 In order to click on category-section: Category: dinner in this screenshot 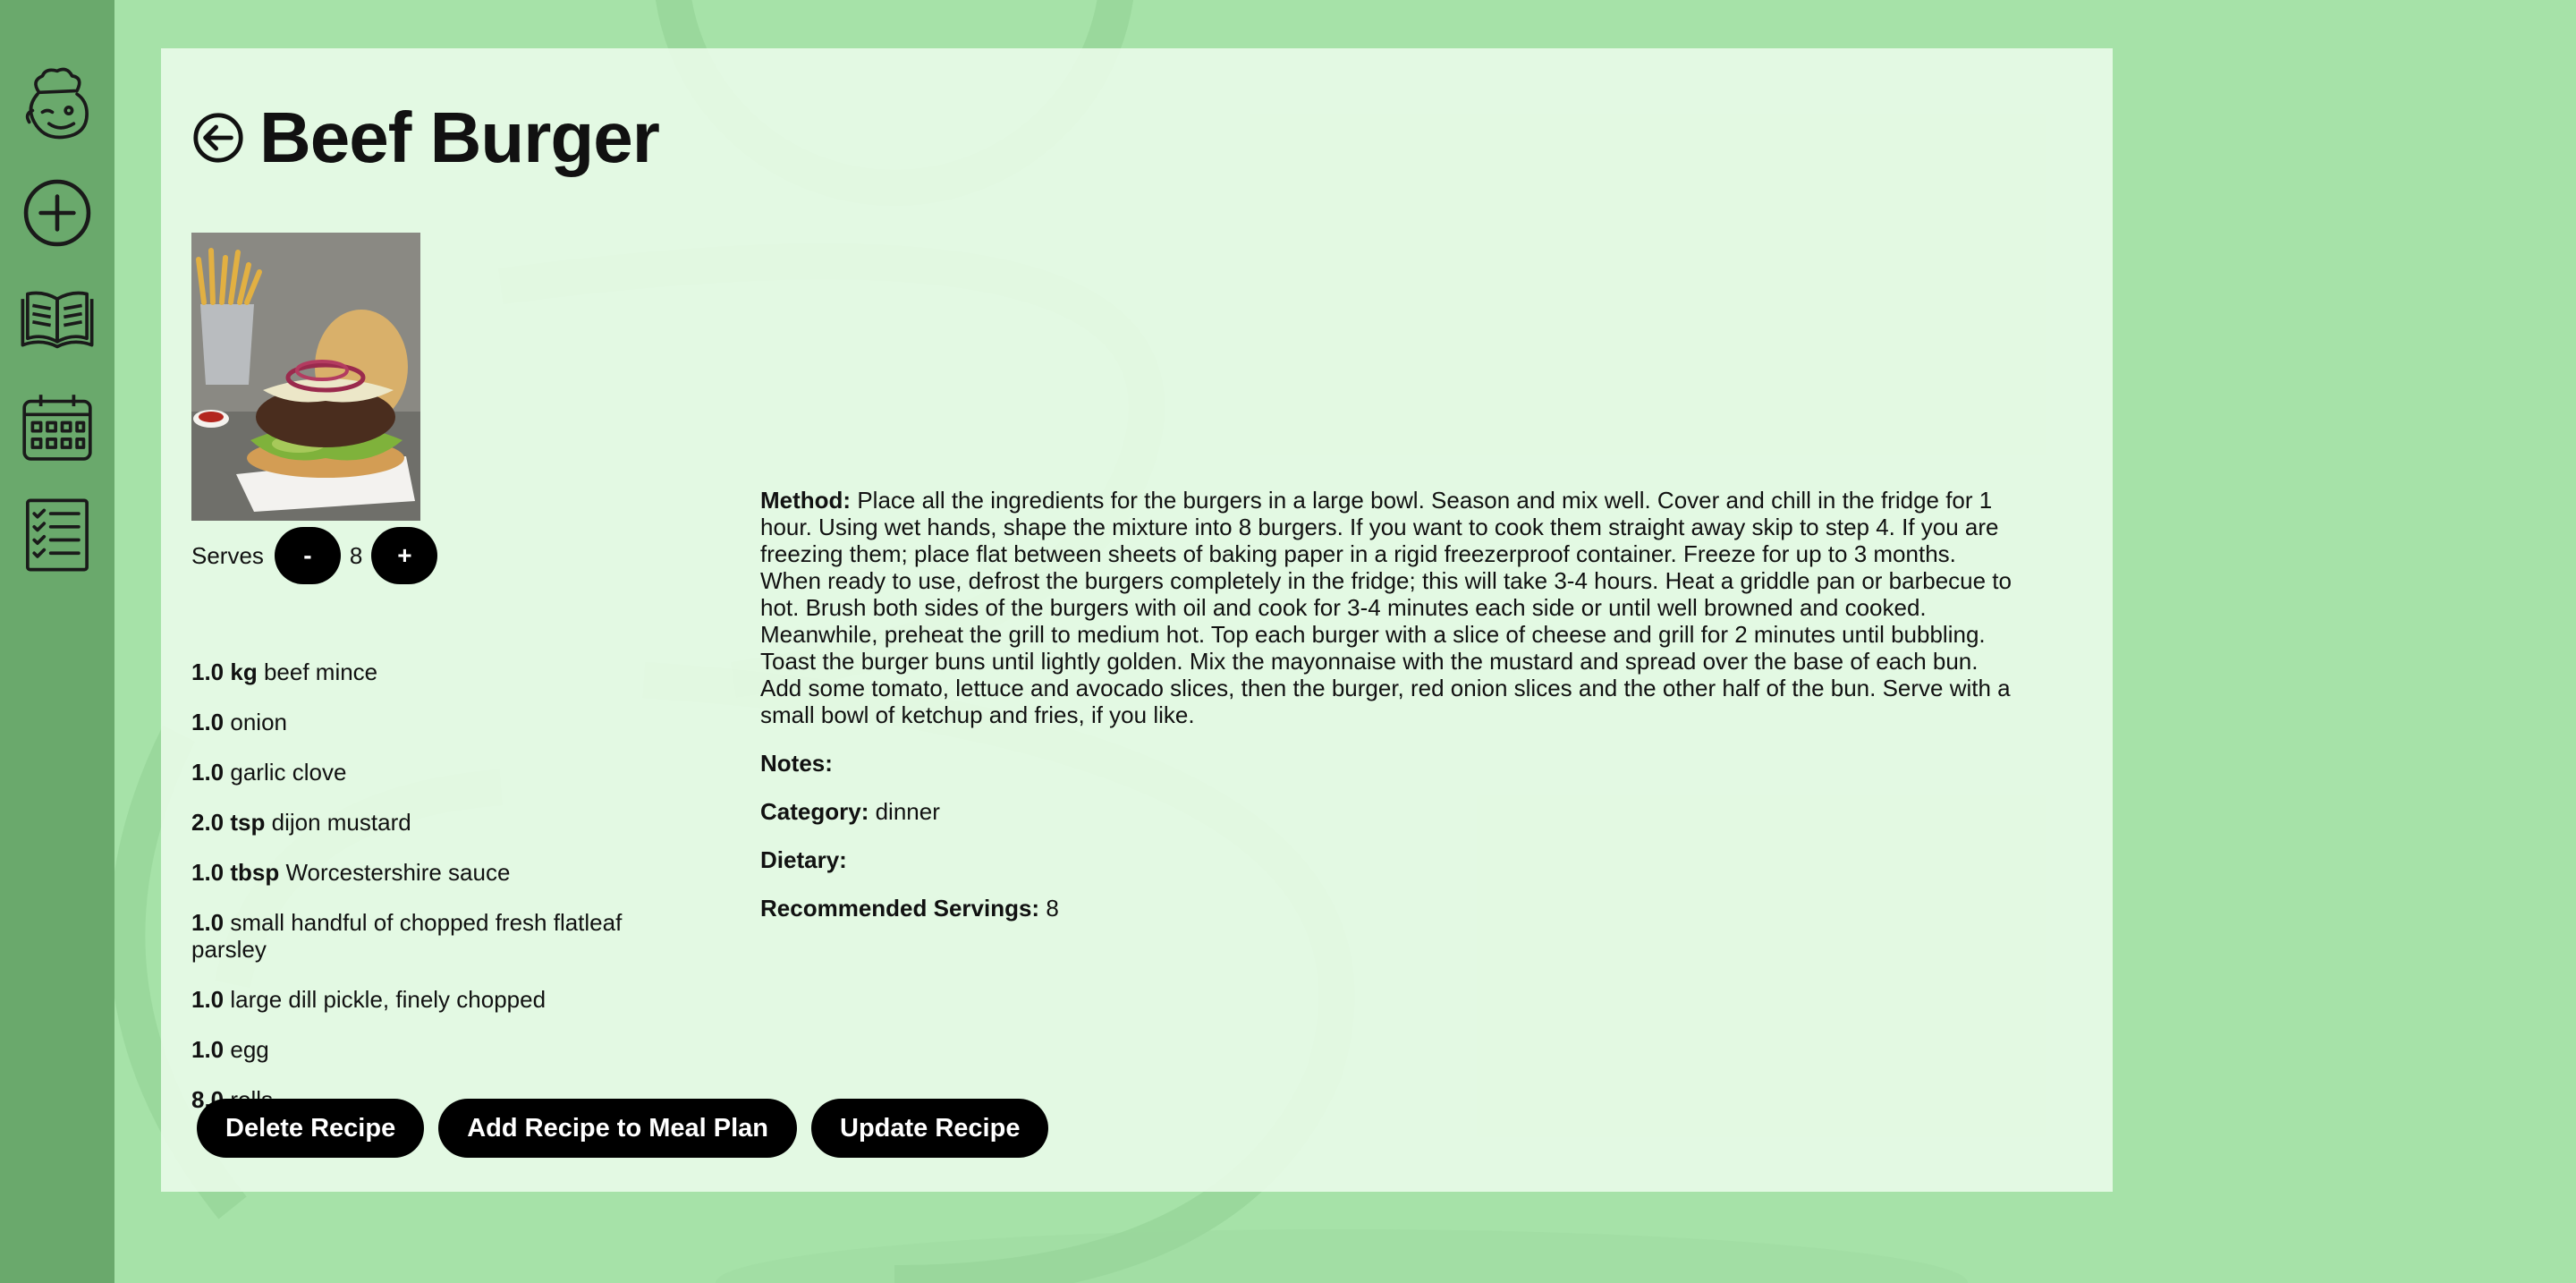, I will do `click(1390, 811)`.